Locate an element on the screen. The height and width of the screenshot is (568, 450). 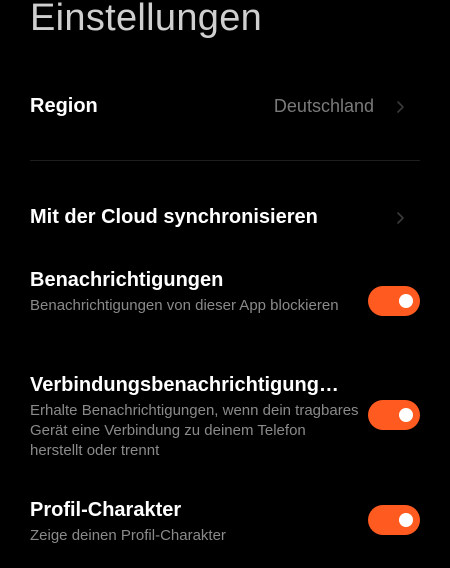
cloud-sync-label: Mit der Cloud synchronisieren is located at coordinates (174, 217).